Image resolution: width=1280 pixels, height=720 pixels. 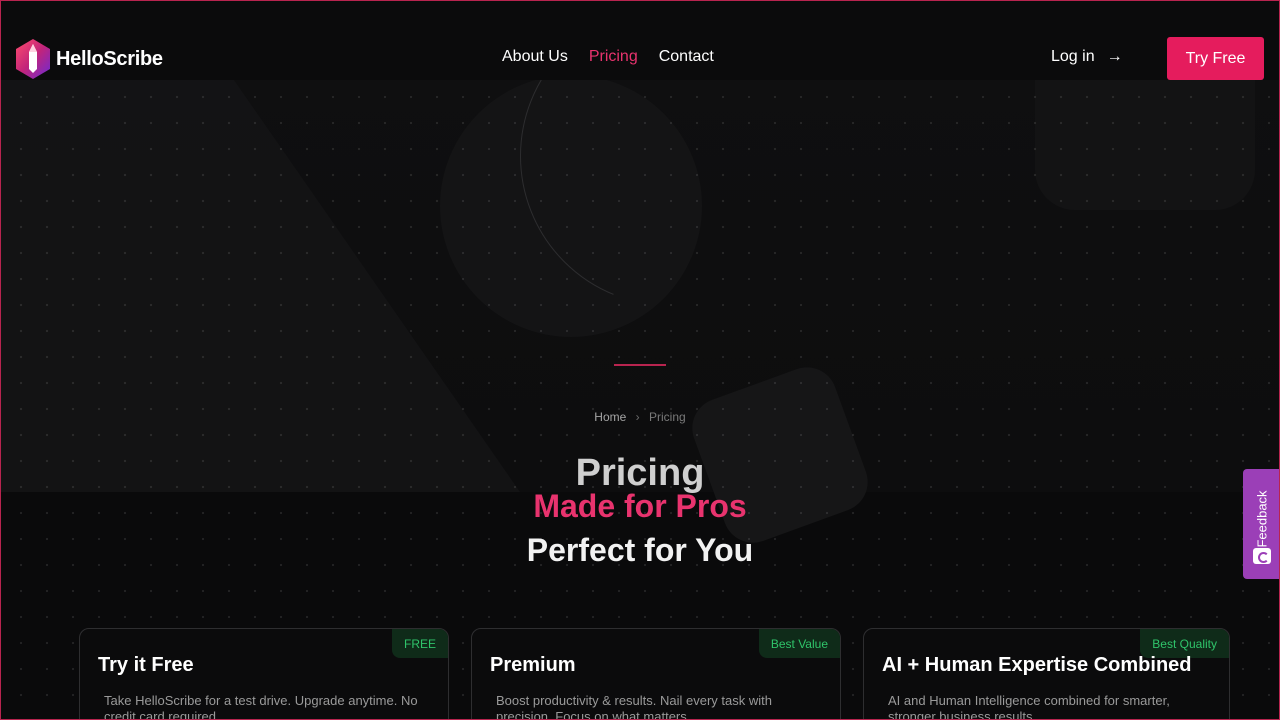 I want to click on chevron-right-icon: ›, so click(x=637, y=417).